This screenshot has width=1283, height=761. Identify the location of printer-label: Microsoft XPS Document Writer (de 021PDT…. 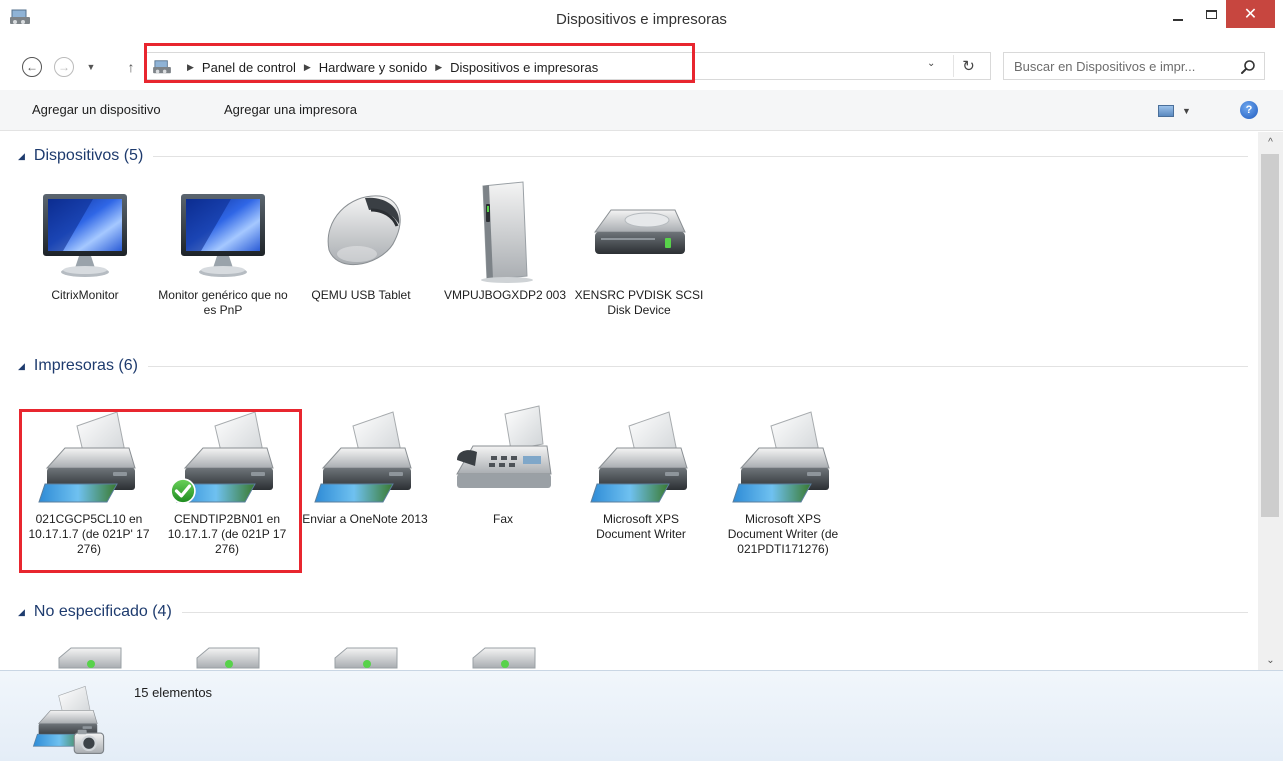
(783, 534).